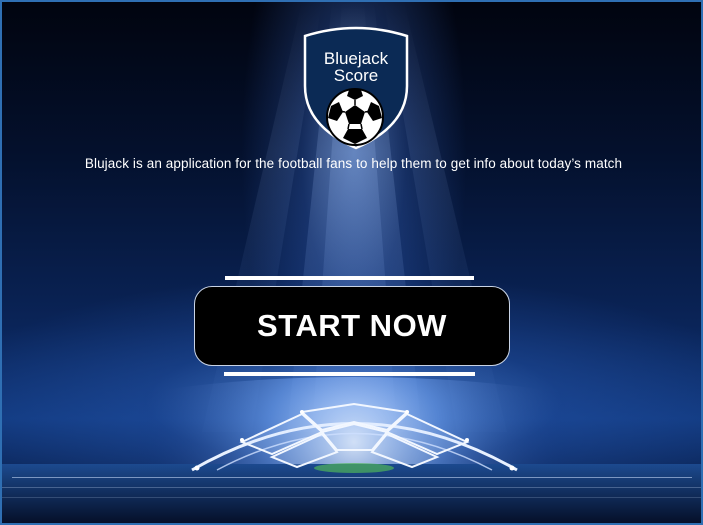 Image resolution: width=703 pixels, height=525 pixels. Describe the element at coordinates (356, 75) in the screenshot. I see `logo-text-line2: Score` at that location.